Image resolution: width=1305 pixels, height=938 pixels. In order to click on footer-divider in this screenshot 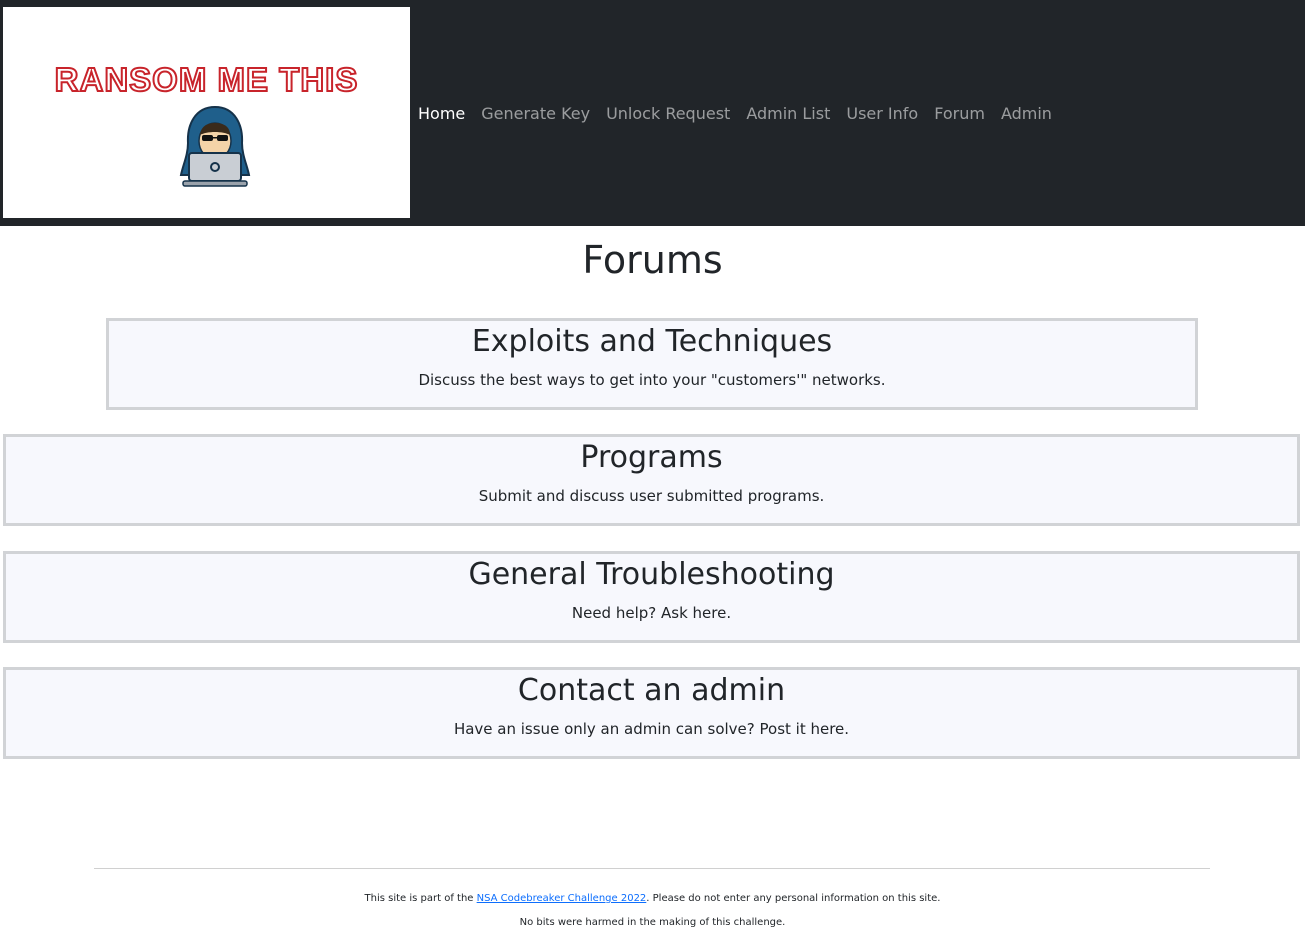, I will do `click(652, 868)`.